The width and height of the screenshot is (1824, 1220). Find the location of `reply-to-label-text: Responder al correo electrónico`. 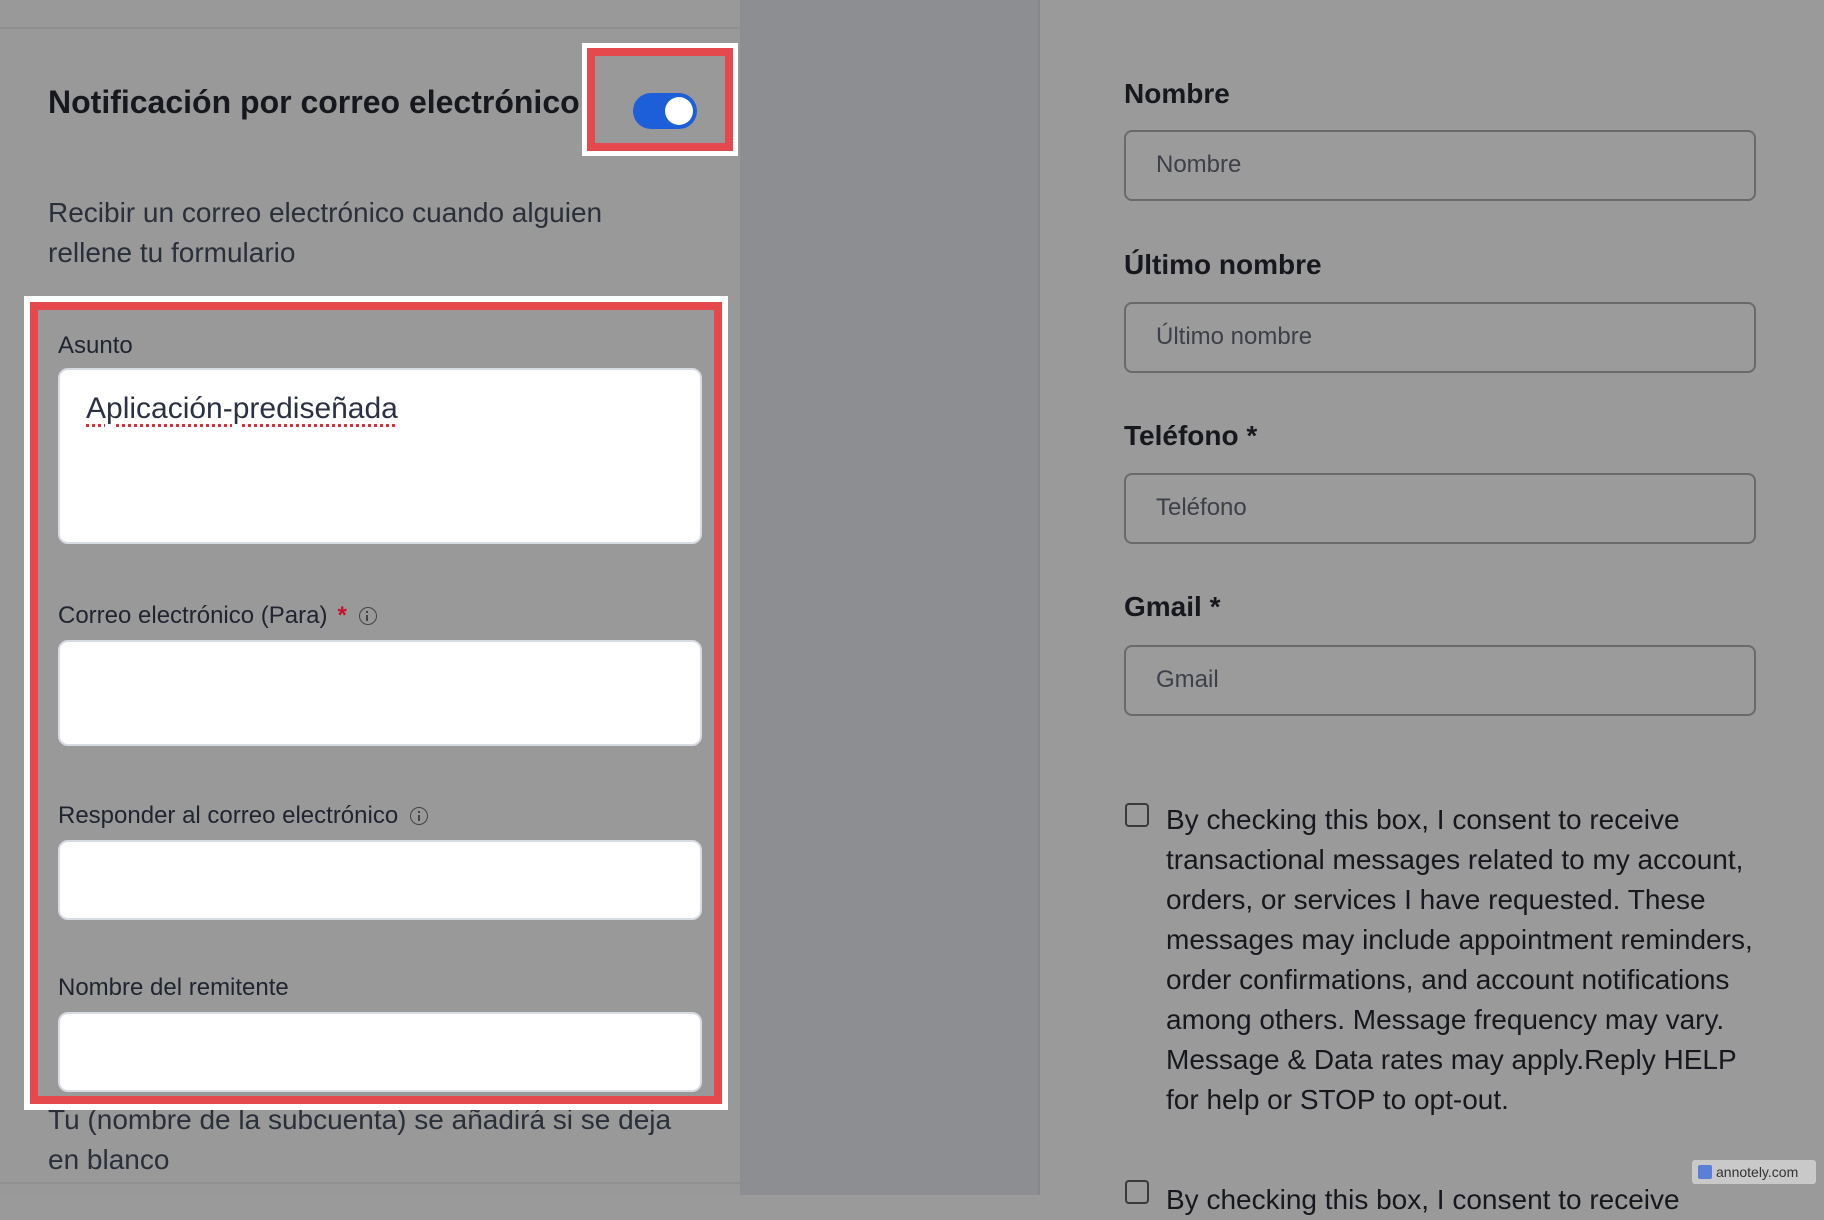

reply-to-label-text: Responder al correo electrónico is located at coordinates (228, 815).